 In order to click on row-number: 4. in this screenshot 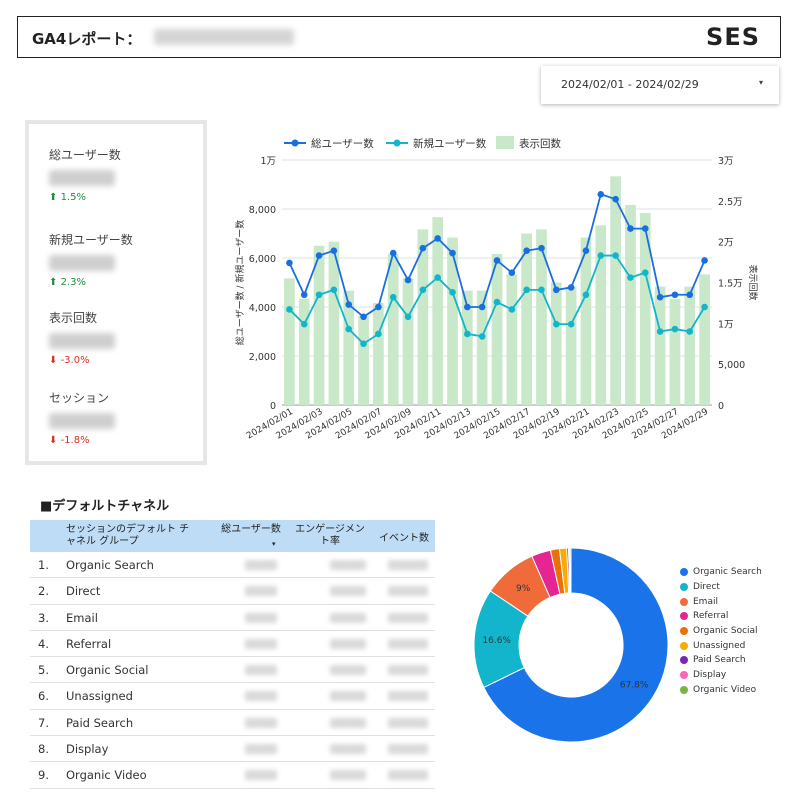, I will do `click(43, 643)`.